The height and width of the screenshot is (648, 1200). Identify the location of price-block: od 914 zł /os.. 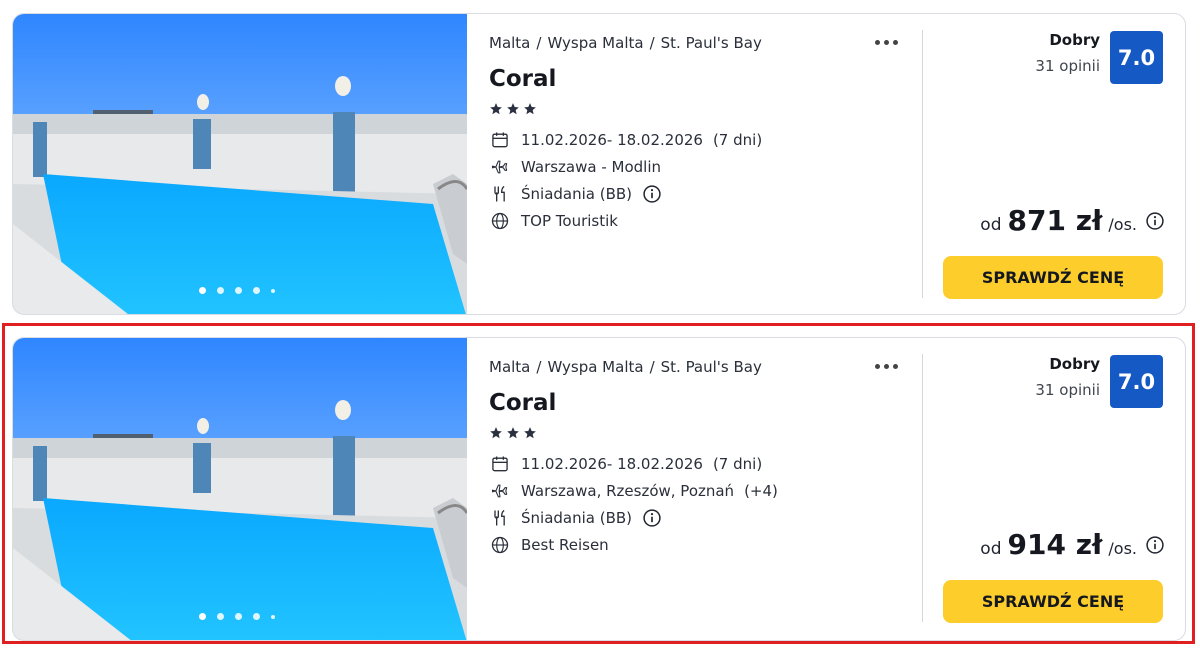
(1072, 544).